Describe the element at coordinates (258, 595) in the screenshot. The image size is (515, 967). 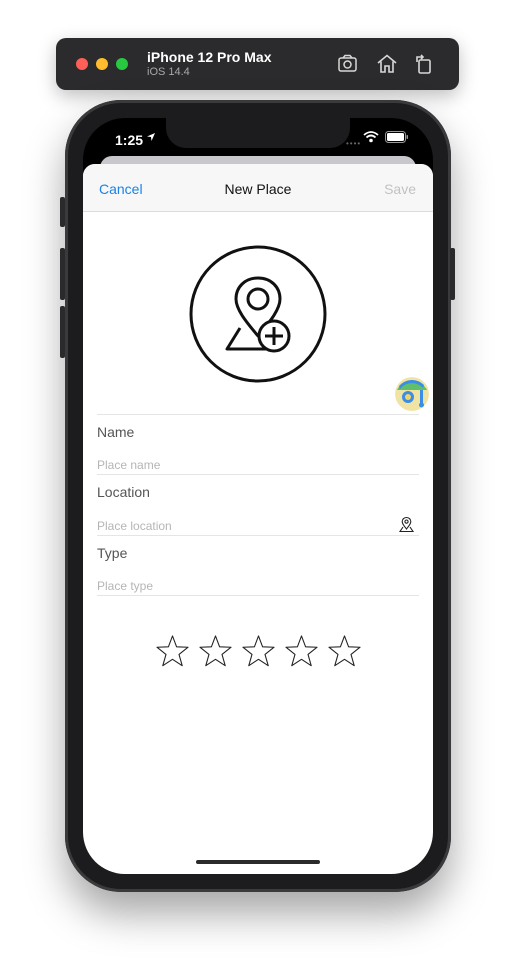
I see `type-separator` at that location.